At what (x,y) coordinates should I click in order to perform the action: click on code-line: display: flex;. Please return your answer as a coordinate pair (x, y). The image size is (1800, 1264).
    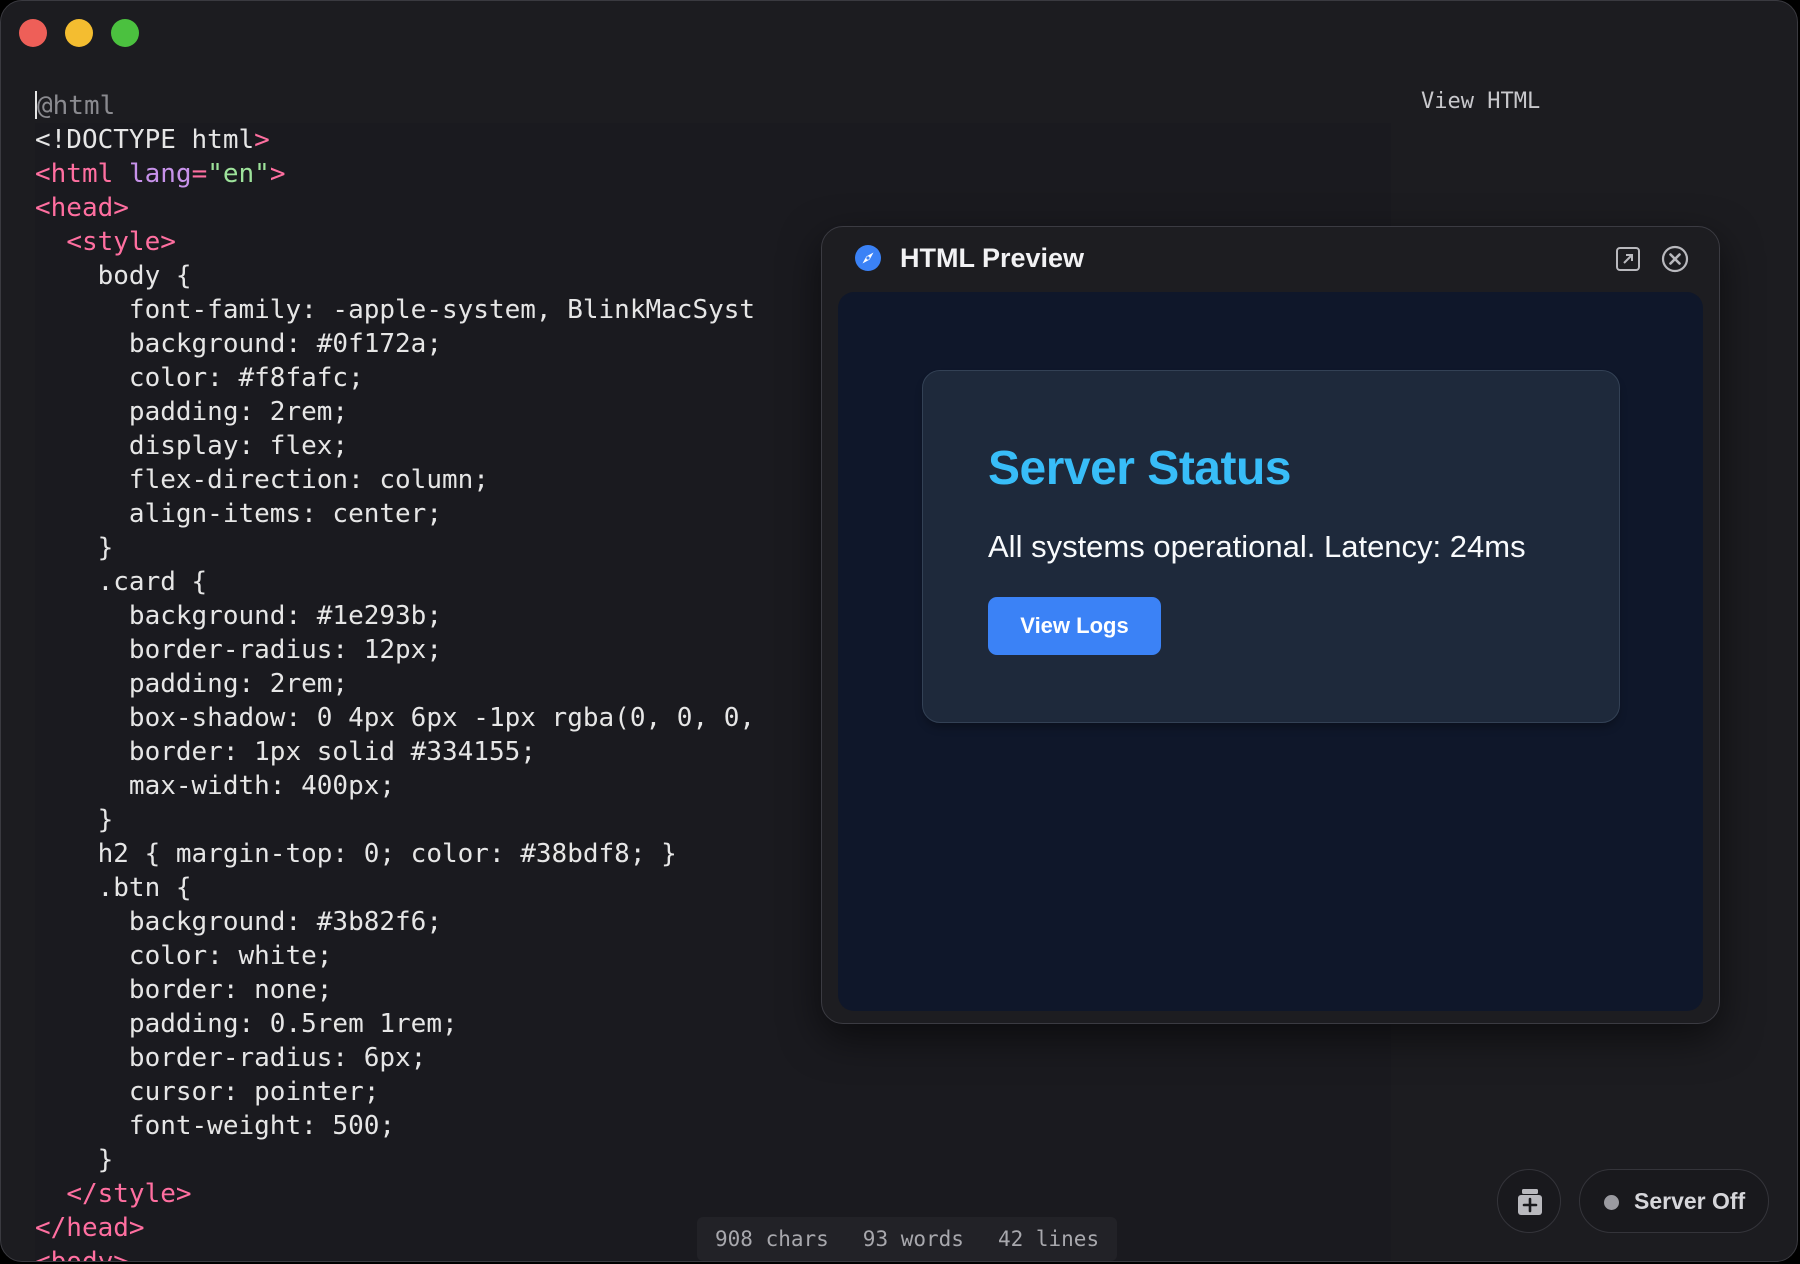
    Looking at the image, I should click on (192, 446).